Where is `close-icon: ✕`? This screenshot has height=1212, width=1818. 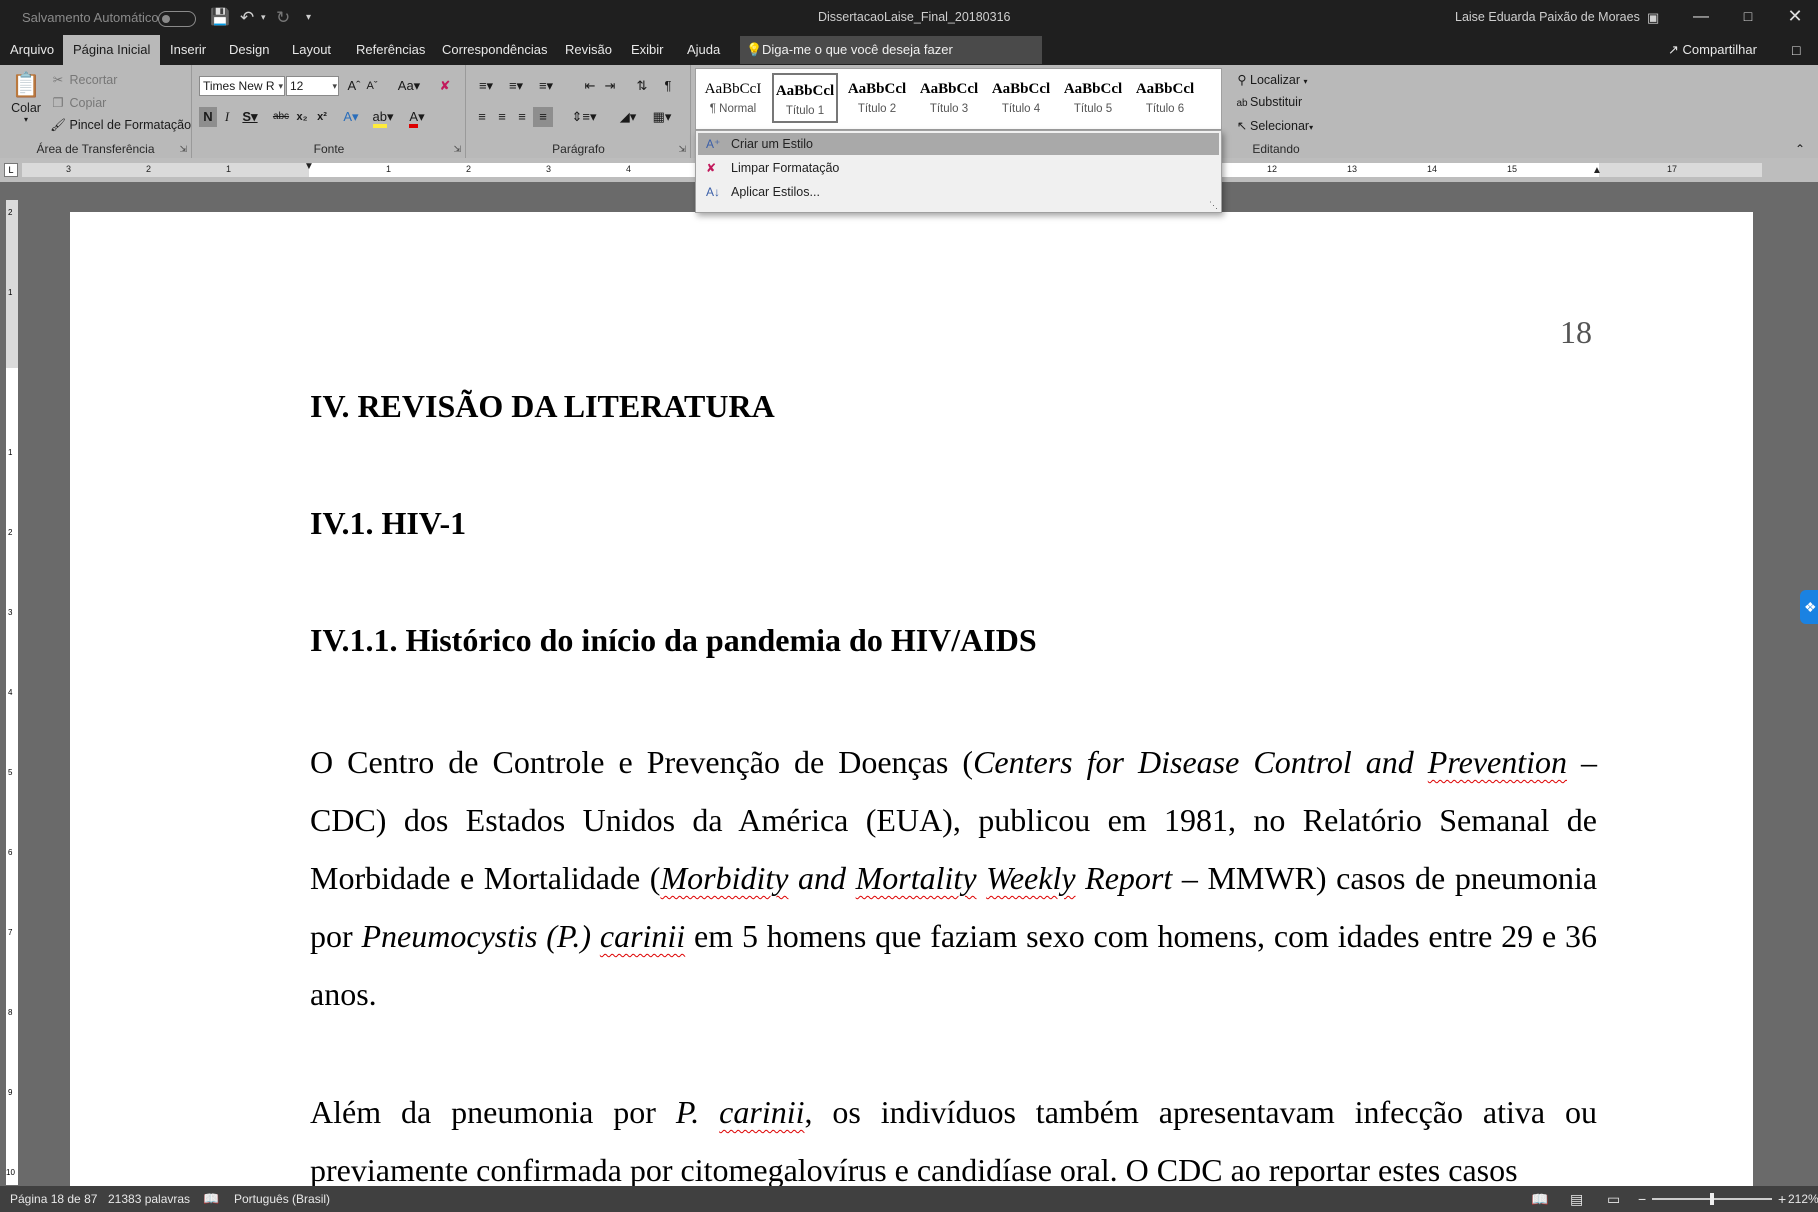
close-icon: ✕ is located at coordinates (1793, 17).